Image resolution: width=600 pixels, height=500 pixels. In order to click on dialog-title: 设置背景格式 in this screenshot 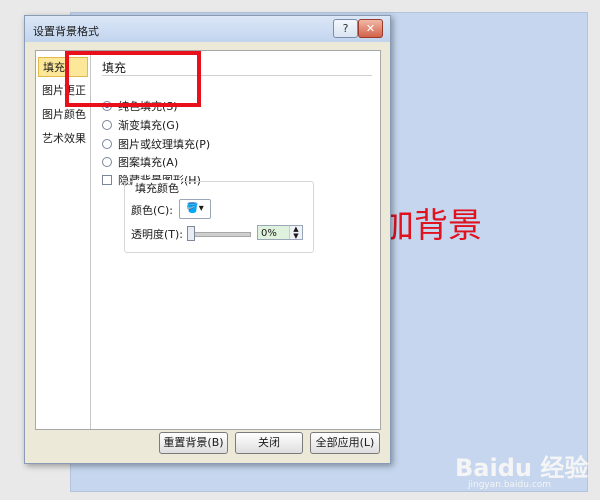, I will do `click(66, 31)`.